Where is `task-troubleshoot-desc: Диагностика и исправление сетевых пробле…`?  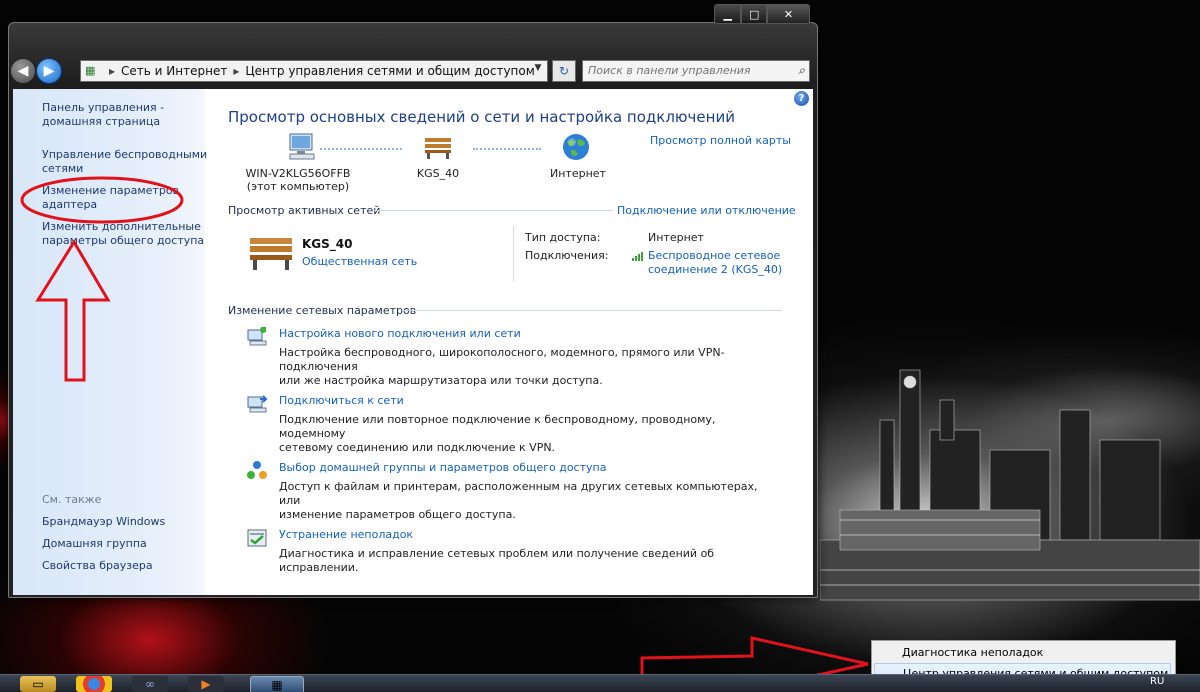 task-troubleshoot-desc: Диагностика и исправление сетевых пробле… is located at coordinates (529, 561).